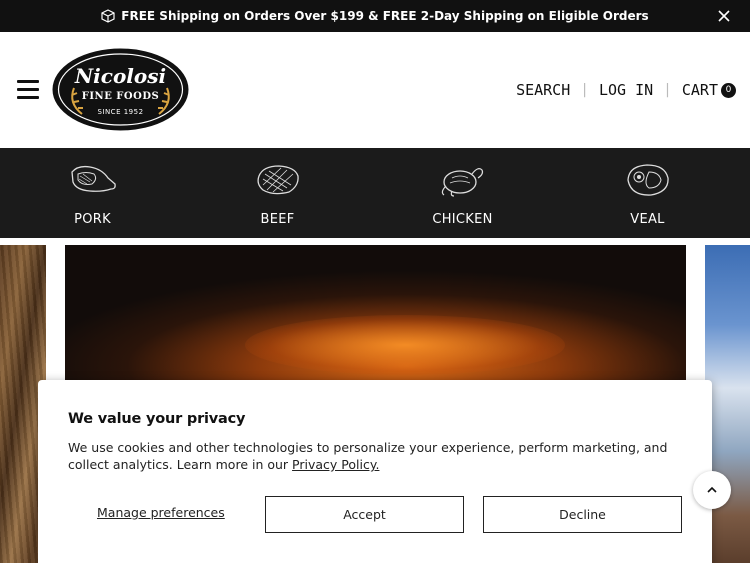  Describe the element at coordinates (724, 16) in the screenshot. I see `close-icon` at that location.